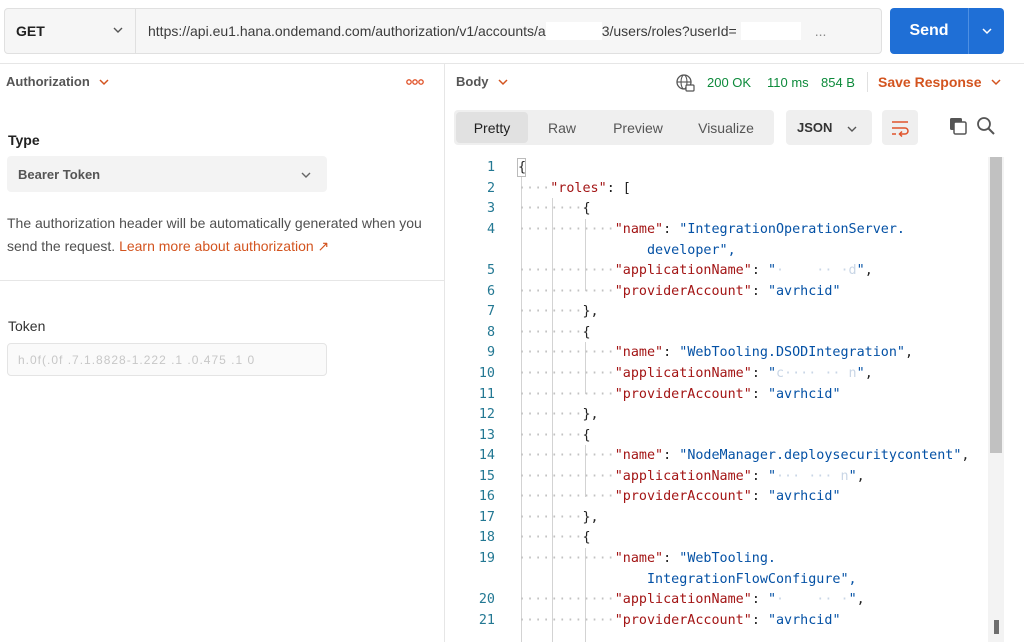 This screenshot has width=1024, height=642. Describe the element at coordinates (996, 627) in the screenshot. I see `scrollbar-indicator` at that location.